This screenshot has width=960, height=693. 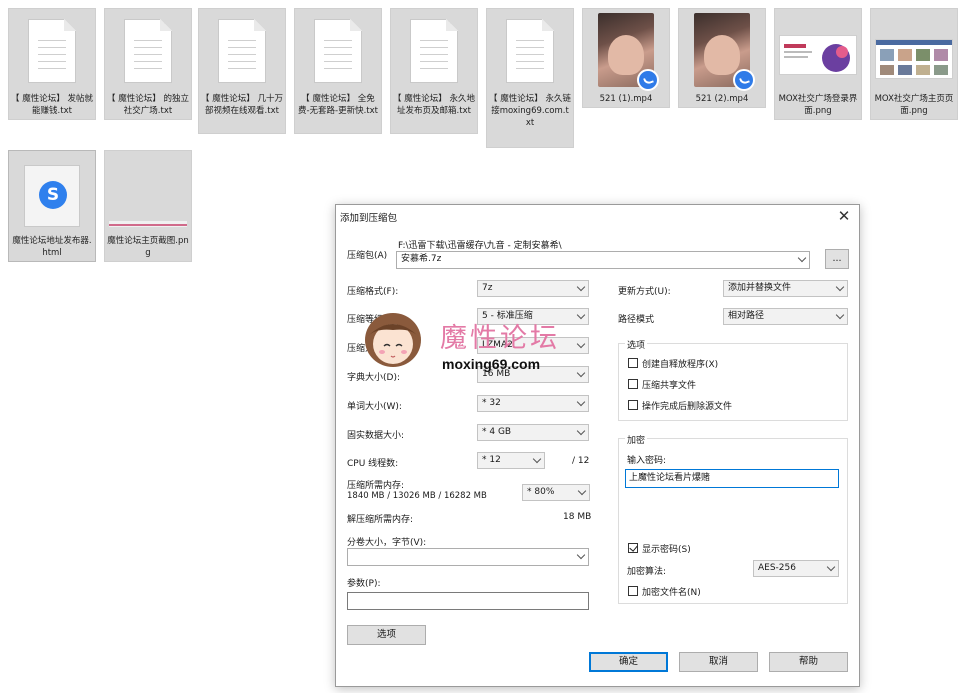 I want to click on file-tile: 【 魔性论坛】 几十万部视频在线观看.txt, so click(x=242, y=71).